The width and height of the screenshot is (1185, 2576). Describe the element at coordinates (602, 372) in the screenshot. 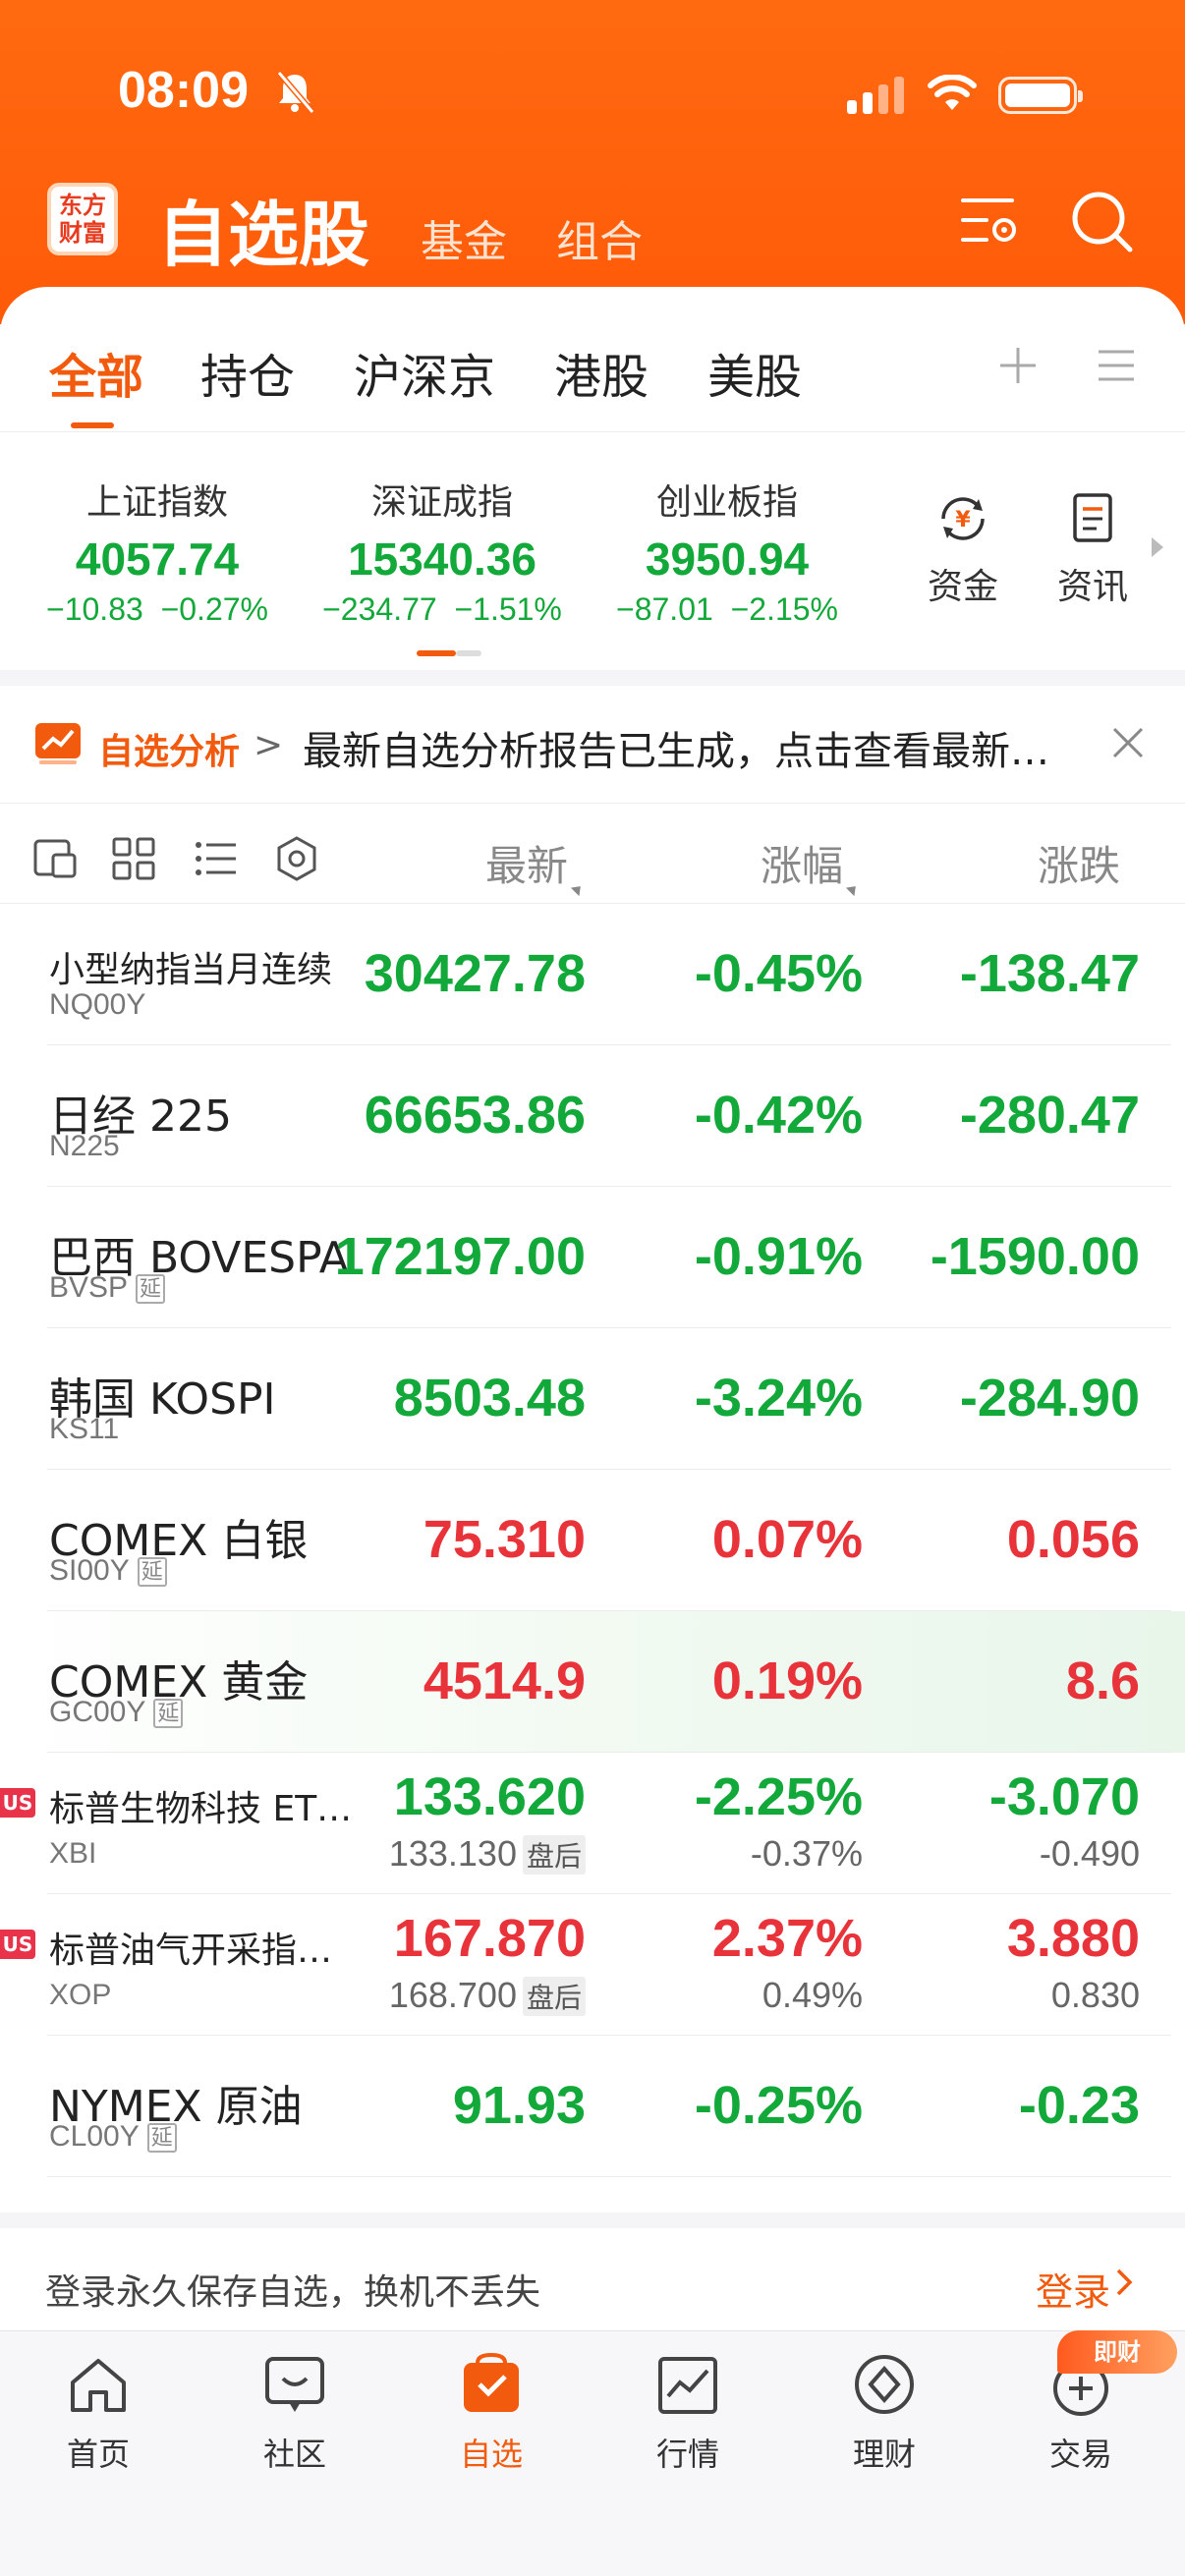

I see `tab-hk: 港股` at that location.